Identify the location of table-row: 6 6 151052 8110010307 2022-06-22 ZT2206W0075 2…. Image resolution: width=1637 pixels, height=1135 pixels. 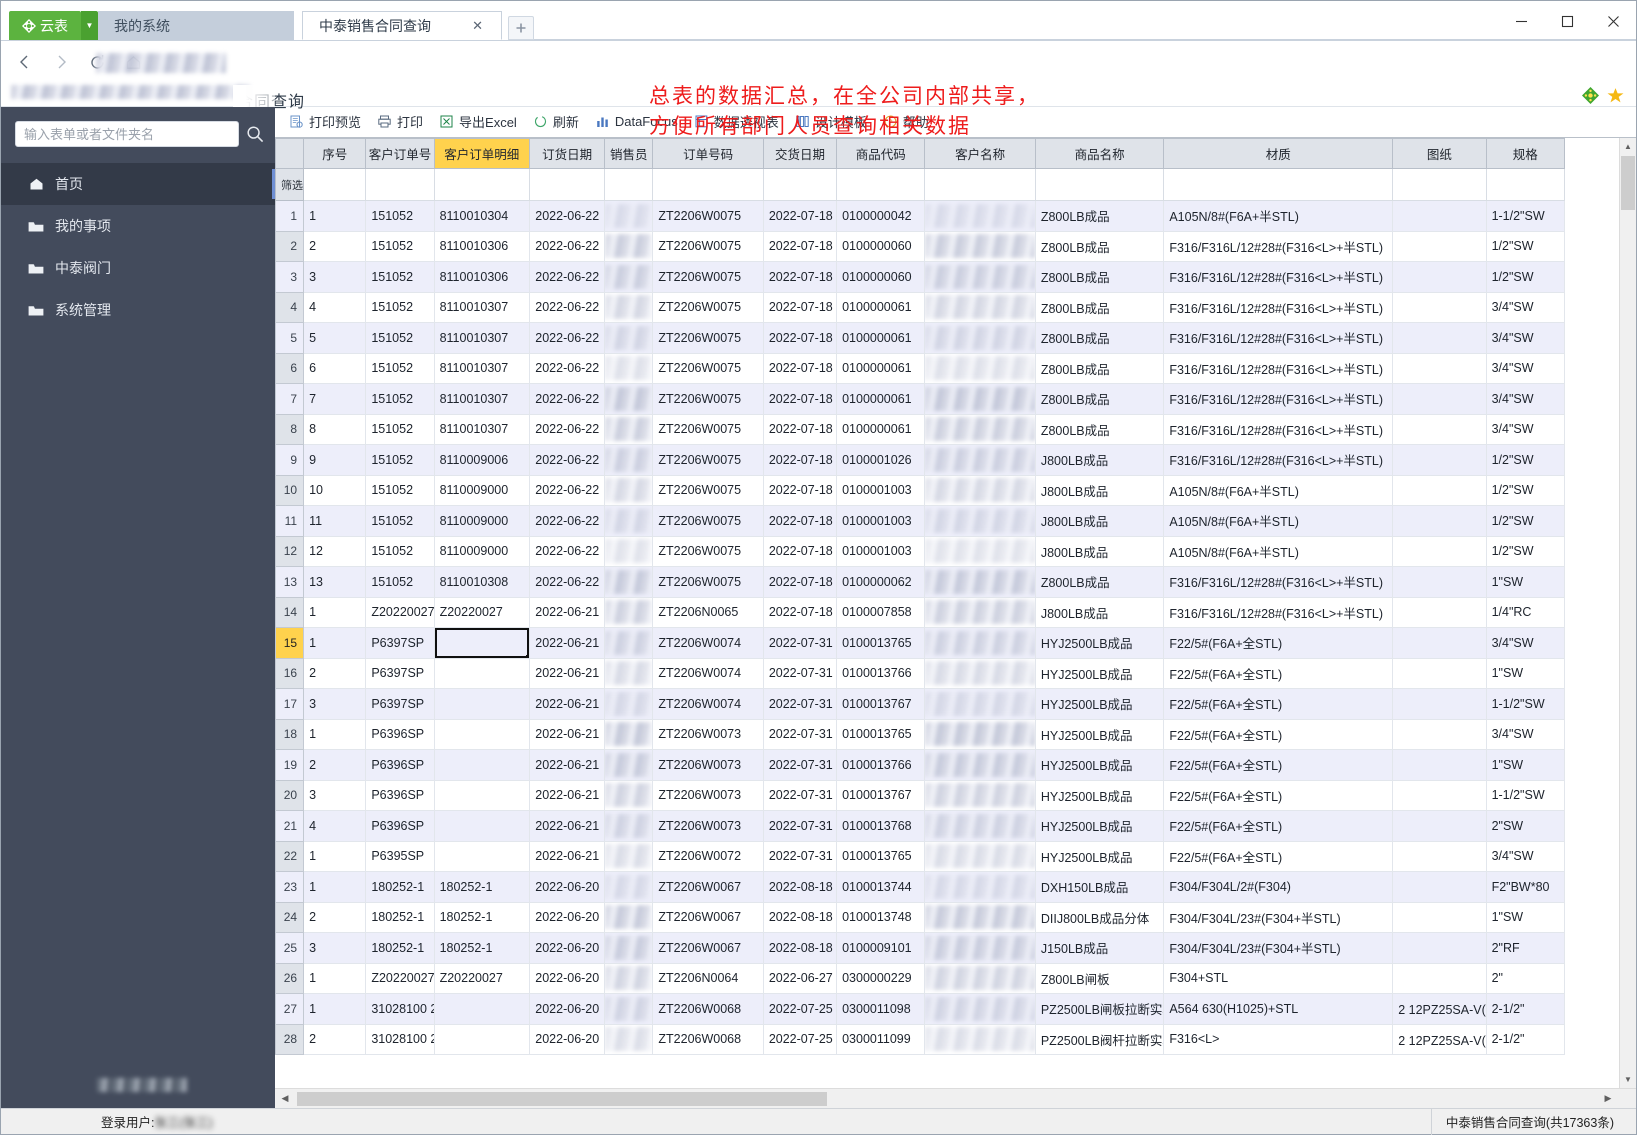
(920, 368).